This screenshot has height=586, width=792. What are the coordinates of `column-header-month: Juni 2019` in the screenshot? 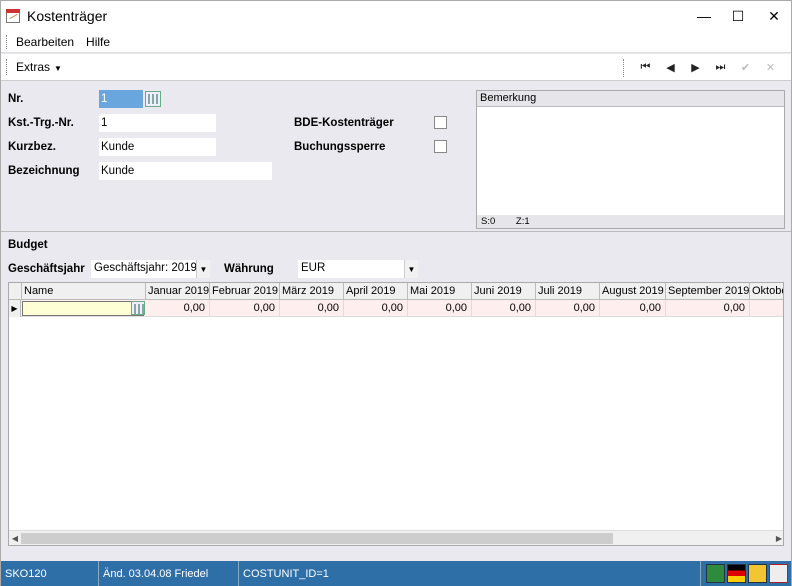 It's located at (504, 291).